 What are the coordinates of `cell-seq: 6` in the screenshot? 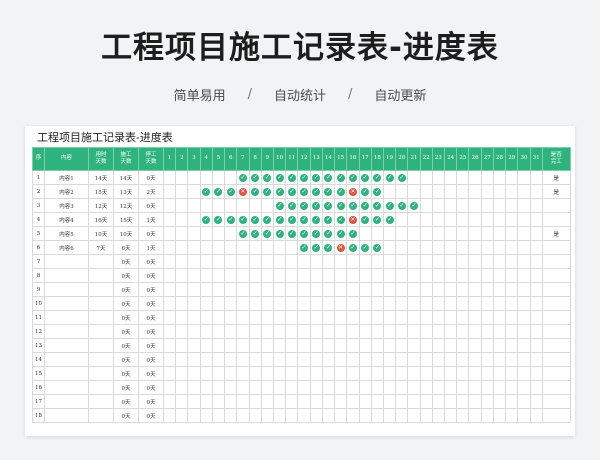 It's located at (38, 247).